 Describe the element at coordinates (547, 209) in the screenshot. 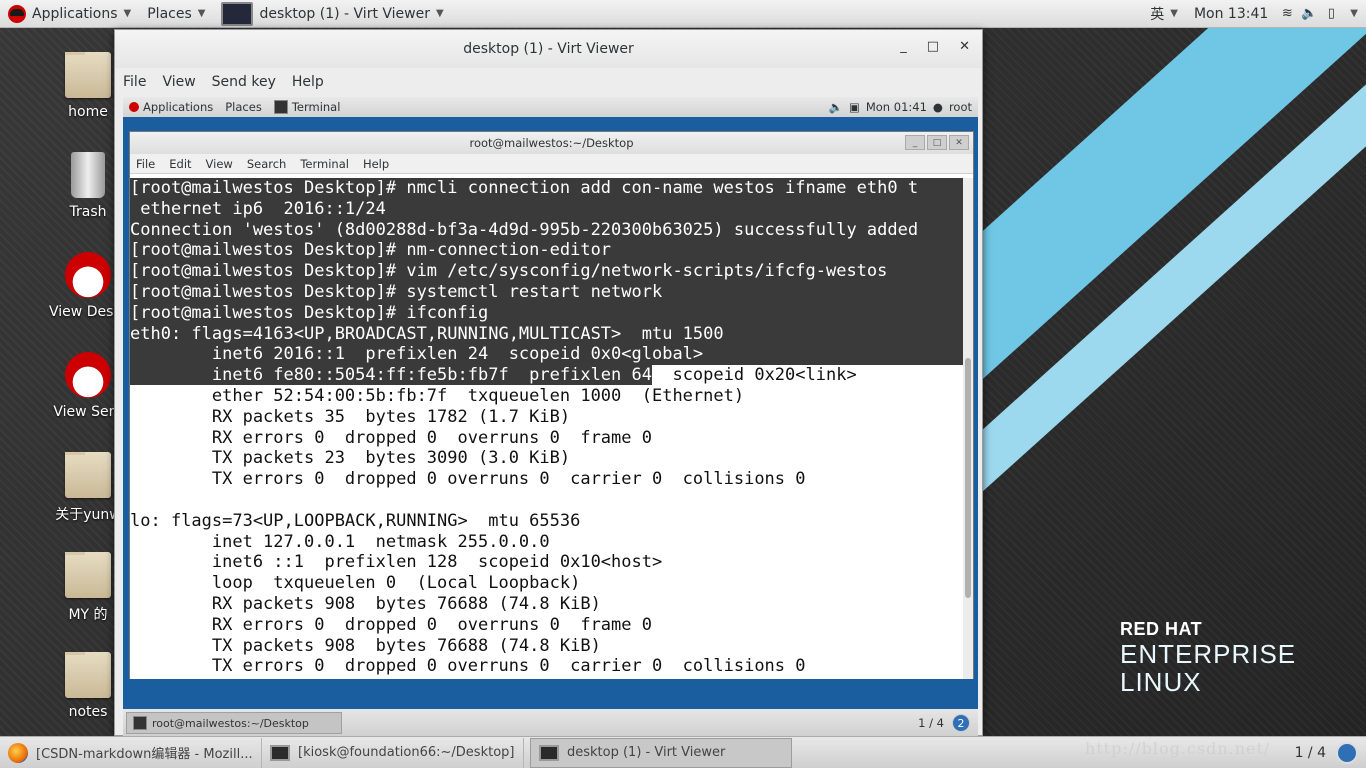

I see `terminal-line: ethernet ip6 2016::1/24` at that location.